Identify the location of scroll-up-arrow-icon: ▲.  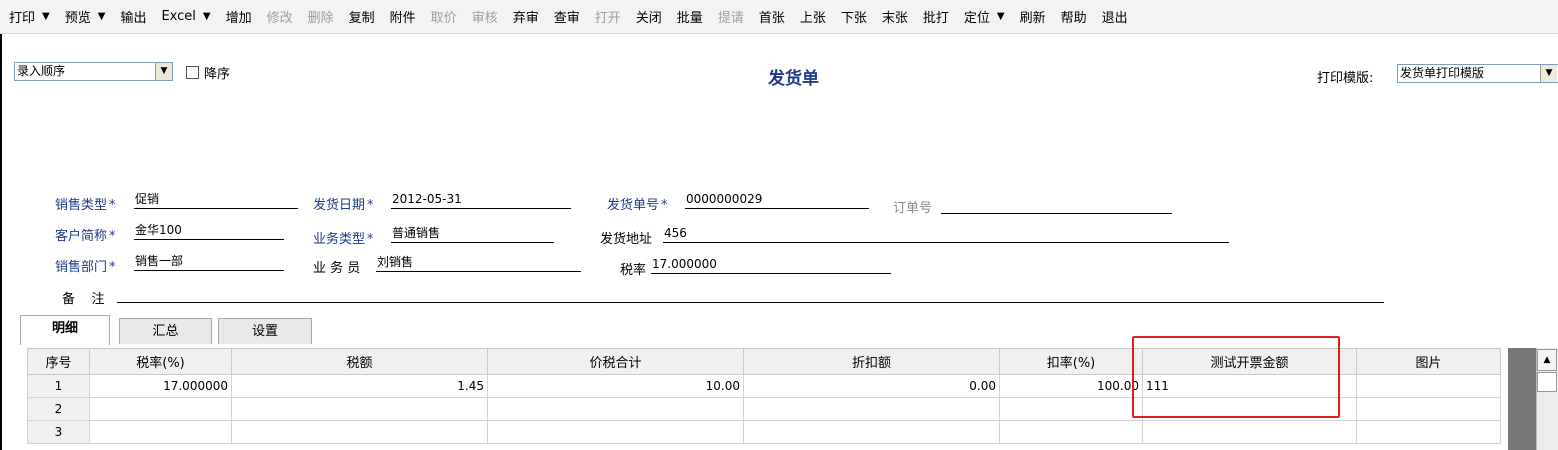
(1547, 360).